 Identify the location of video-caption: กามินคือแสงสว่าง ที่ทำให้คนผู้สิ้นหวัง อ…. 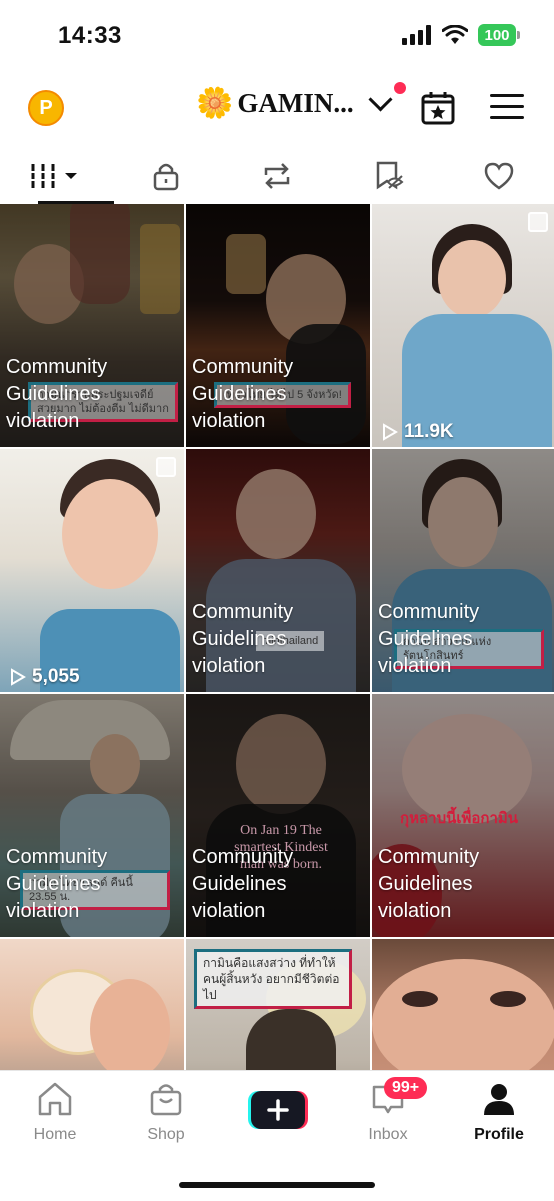
(273, 979).